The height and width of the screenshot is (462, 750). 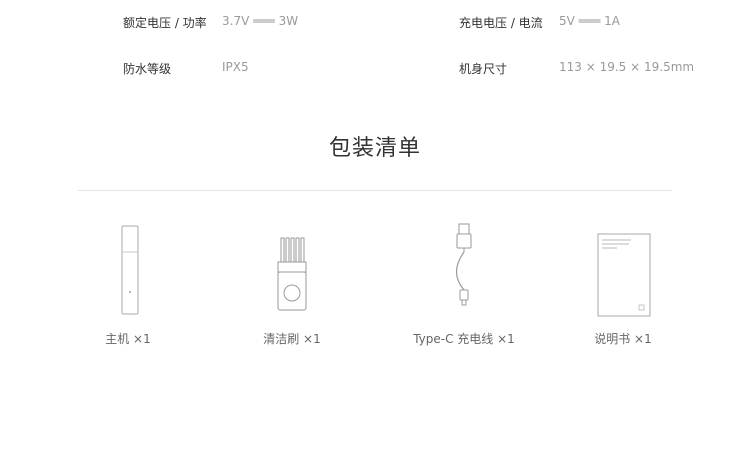 What do you see at coordinates (375, 190) in the screenshot?
I see `section-divider` at bounding box center [375, 190].